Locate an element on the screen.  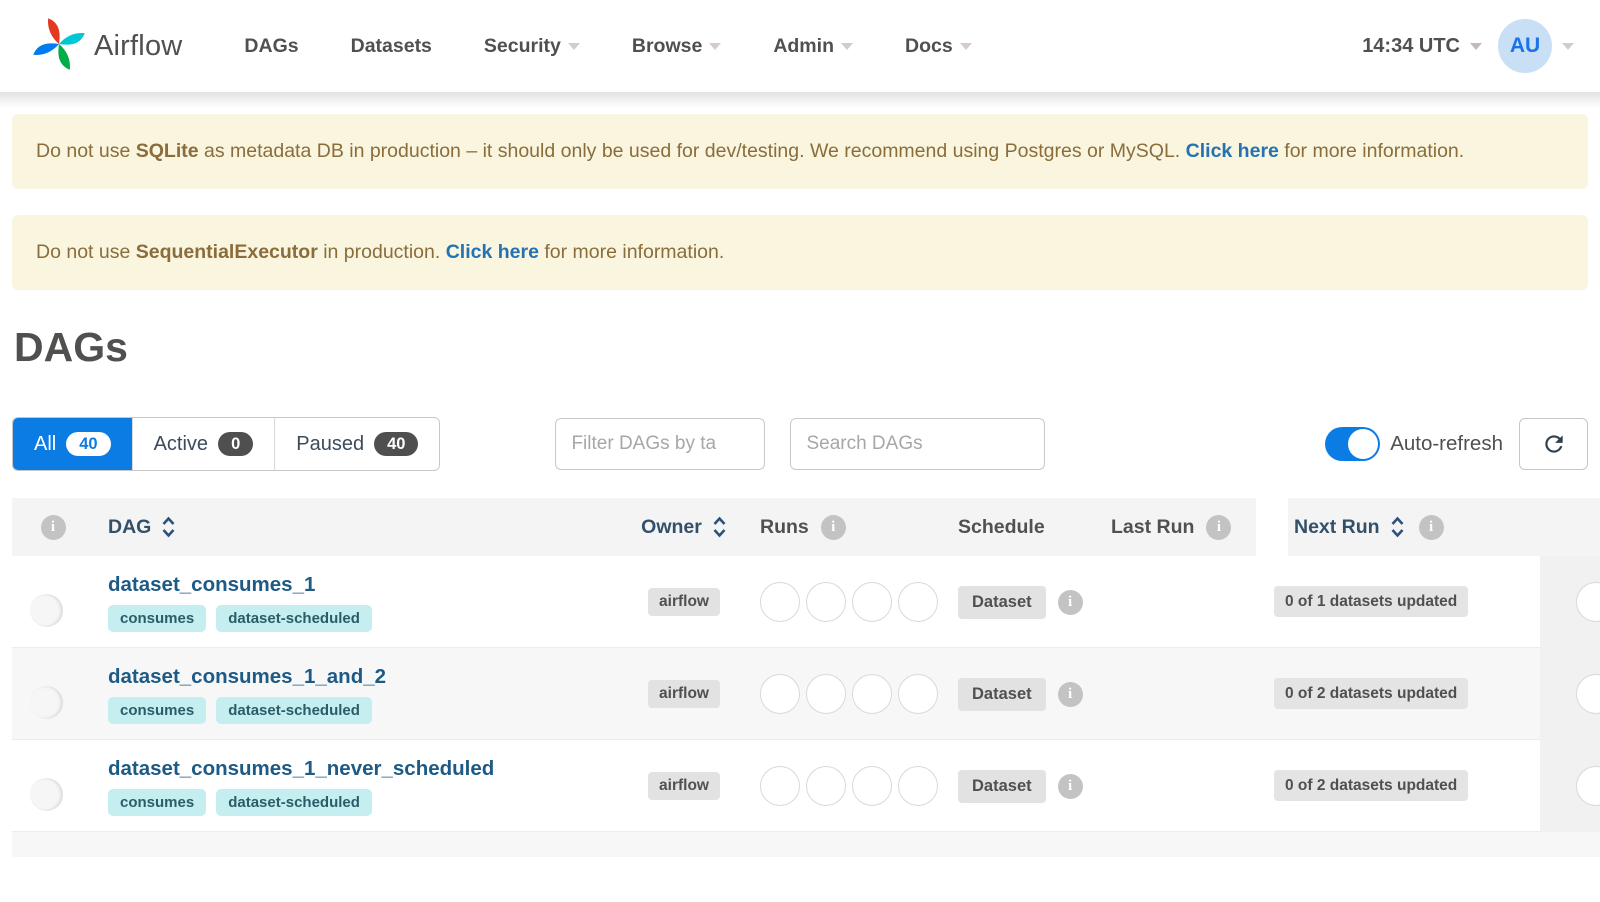
dag-search-input is located at coordinates (918, 444).